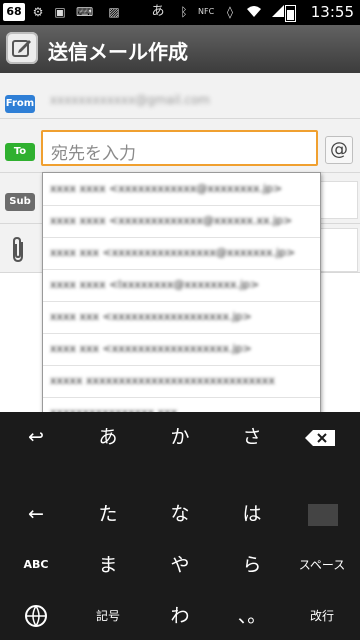 Image resolution: width=360 pixels, height=641 pixels. What do you see at coordinates (338, 250) in the screenshot?
I see `body-field` at bounding box center [338, 250].